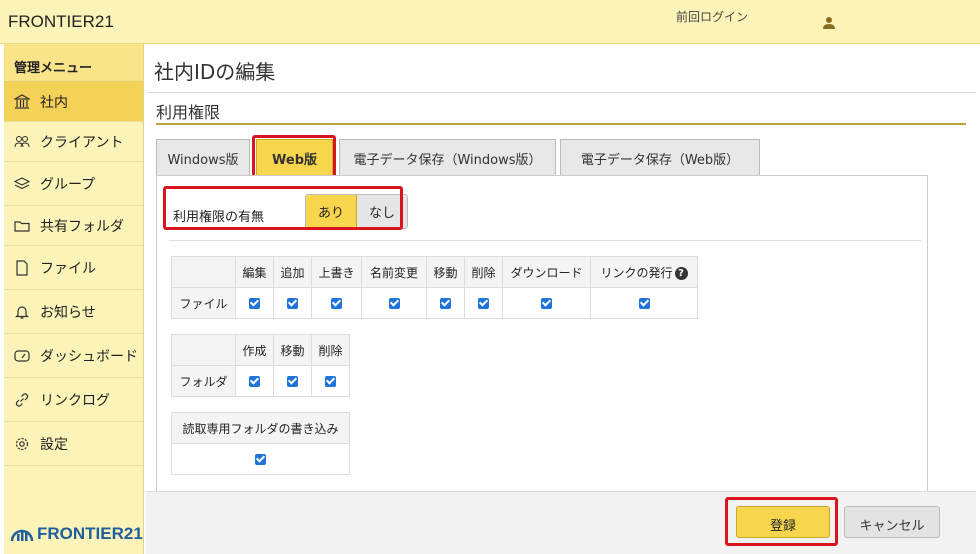 This screenshot has width=980, height=554. Describe the element at coordinates (22, 312) in the screenshot. I see `bell-icon` at that location.